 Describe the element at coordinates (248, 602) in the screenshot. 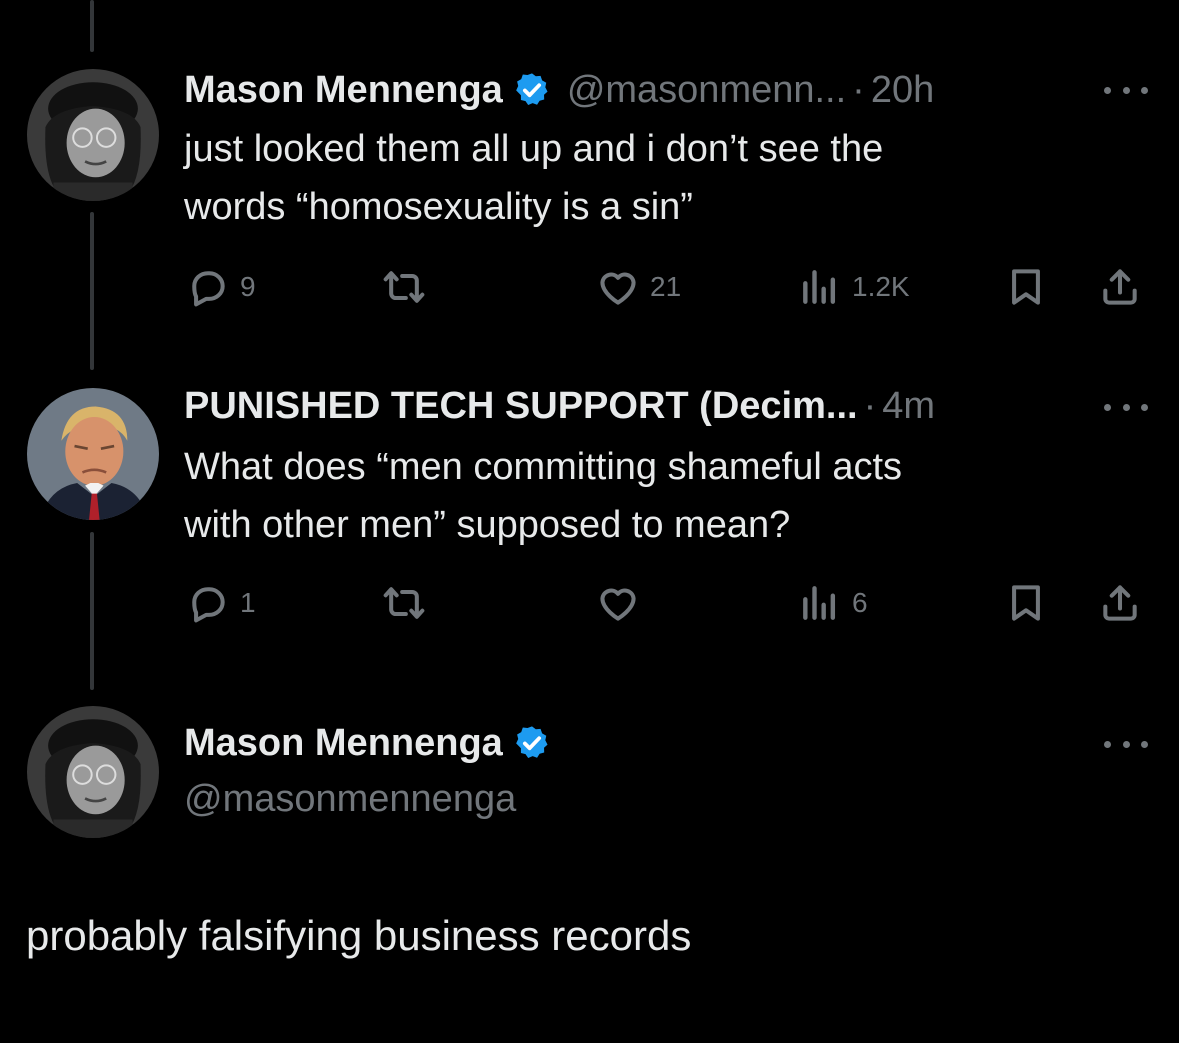

I see `reply-count: 1` at that location.